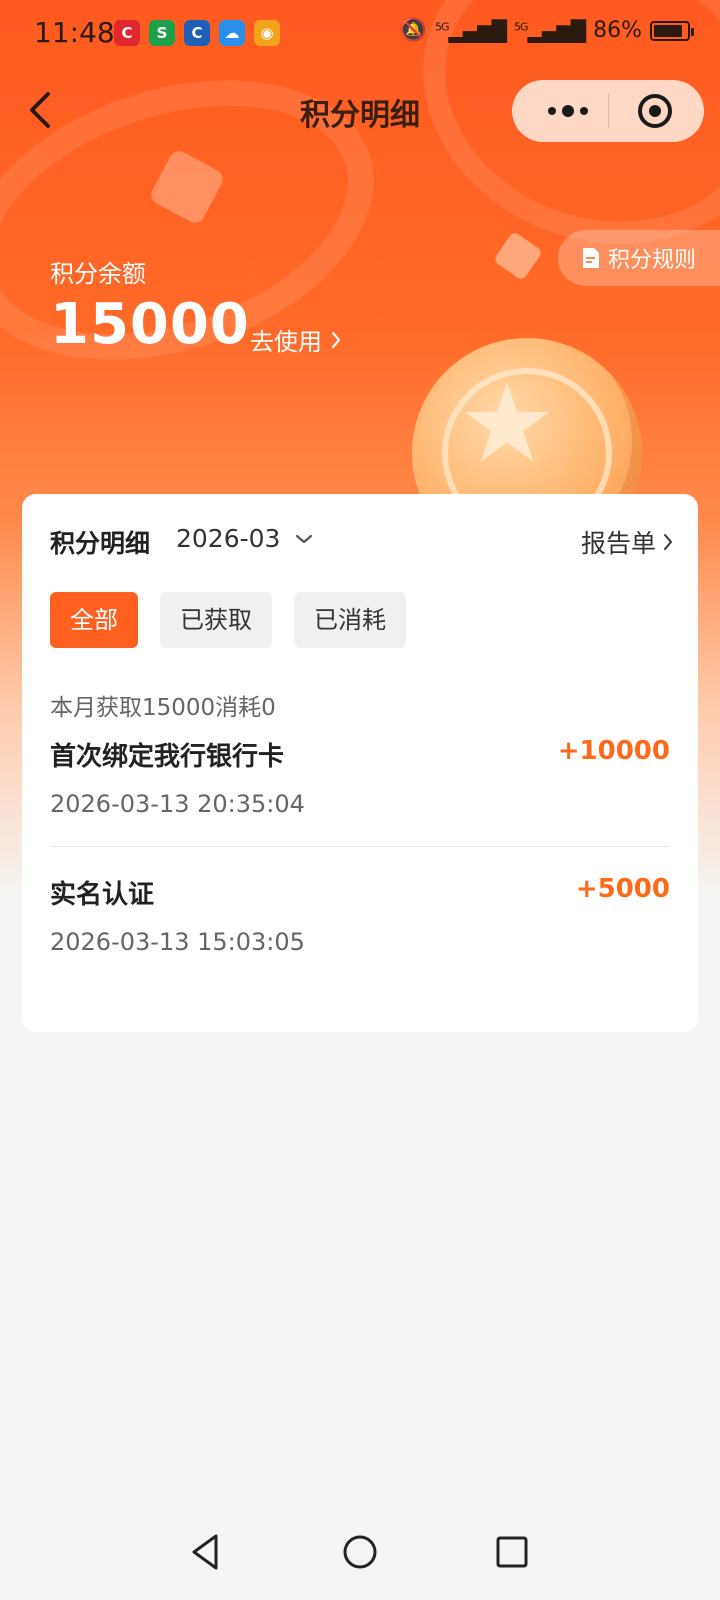  I want to click on system-navigation-bar, so click(360, 1560).